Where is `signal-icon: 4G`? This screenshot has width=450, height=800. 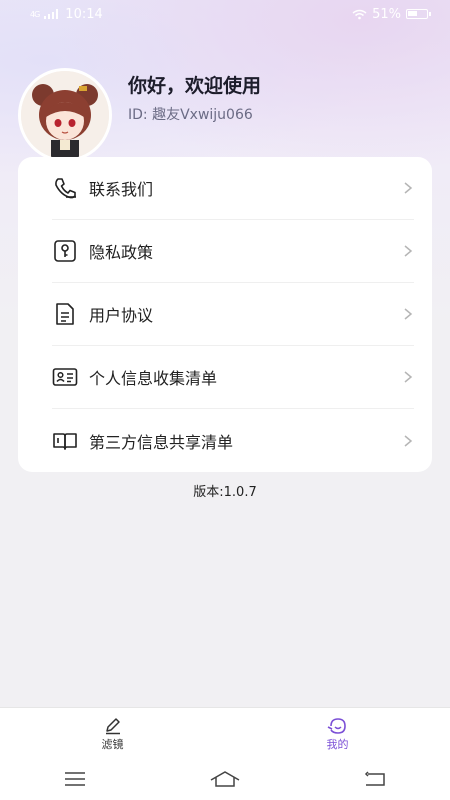
signal-icon: 4G is located at coordinates (35, 14).